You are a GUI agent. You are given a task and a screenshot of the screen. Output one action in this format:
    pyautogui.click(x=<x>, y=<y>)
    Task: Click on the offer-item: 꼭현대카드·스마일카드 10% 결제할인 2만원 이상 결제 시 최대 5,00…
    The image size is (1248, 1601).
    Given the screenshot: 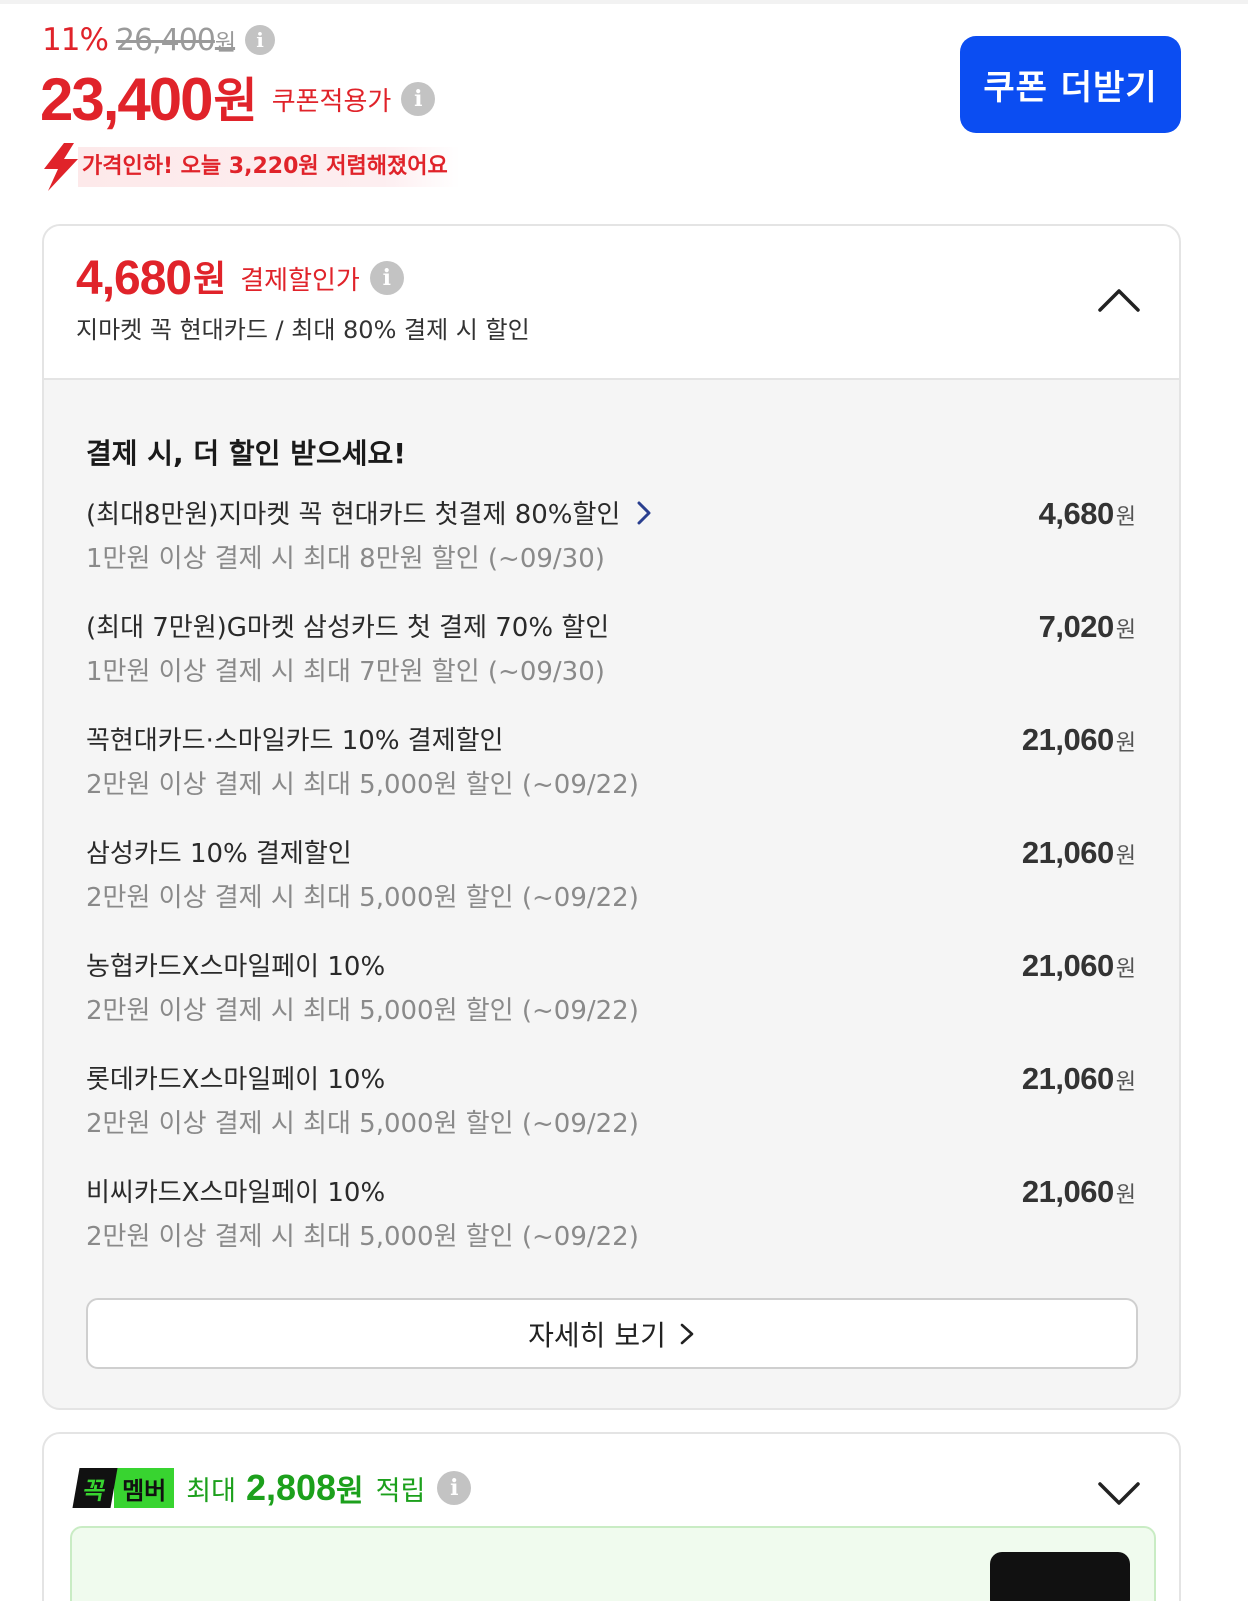 What is the action you would take?
    pyautogui.click(x=616, y=770)
    